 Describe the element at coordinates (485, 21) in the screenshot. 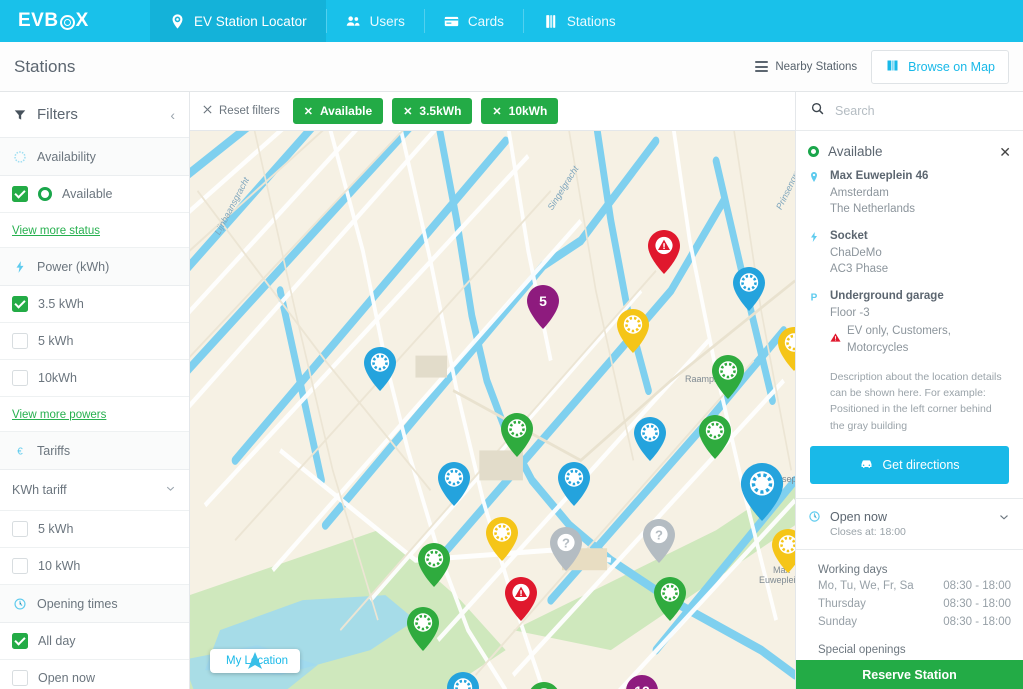

I see `nav-label-cards: Cards` at that location.